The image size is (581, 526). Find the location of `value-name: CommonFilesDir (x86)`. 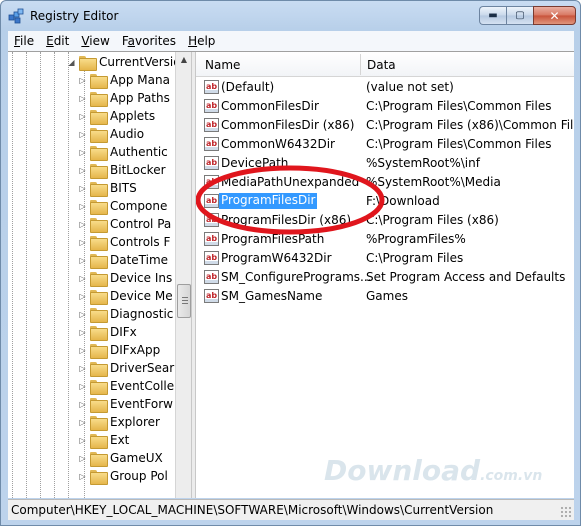

value-name: CommonFilesDir (x86) is located at coordinates (287, 125).